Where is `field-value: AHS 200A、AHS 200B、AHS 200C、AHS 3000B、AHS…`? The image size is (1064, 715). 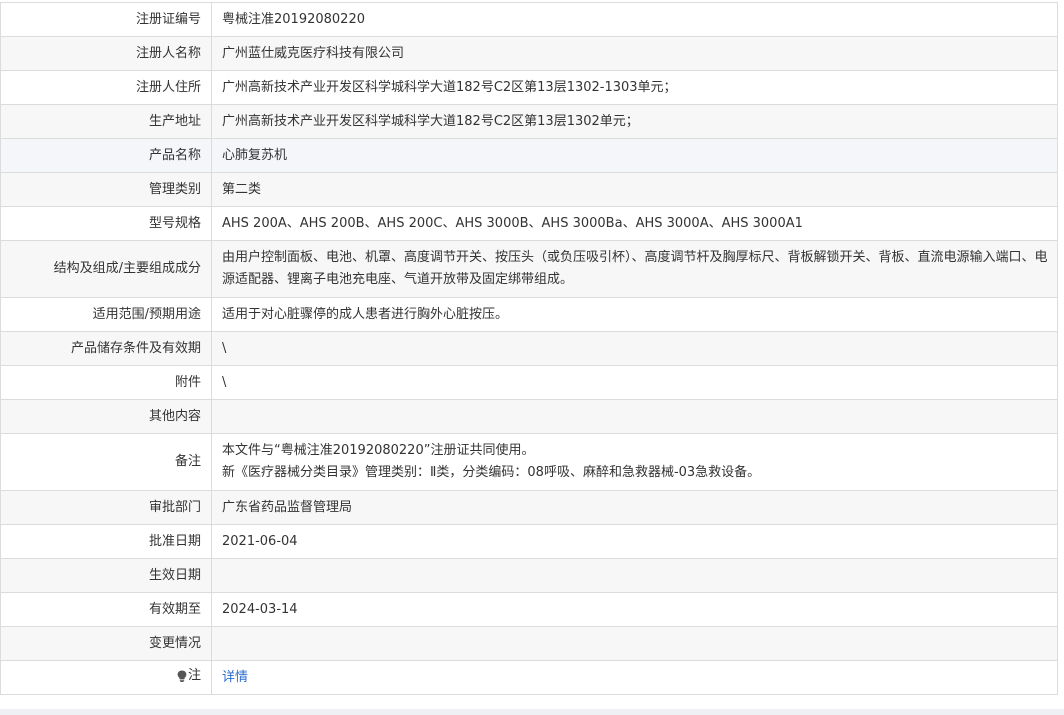
field-value: AHS 200A、AHS 200B、AHS 200C、AHS 3000B、AHS… is located at coordinates (634, 223).